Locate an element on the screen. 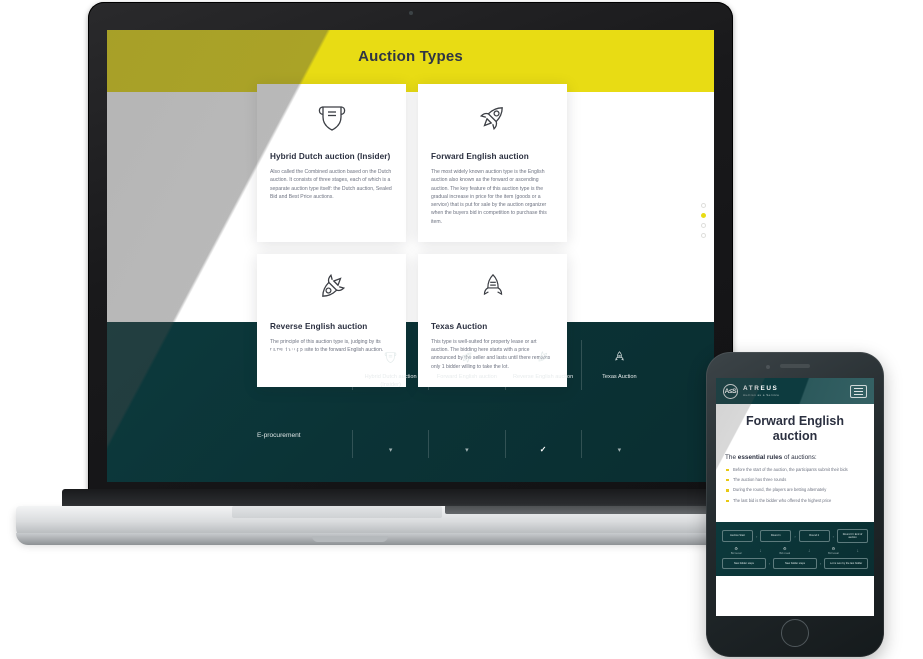 This screenshot has width=923, height=659. mobile-header: A≤S ATREUS Auction as a Service is located at coordinates (795, 391).